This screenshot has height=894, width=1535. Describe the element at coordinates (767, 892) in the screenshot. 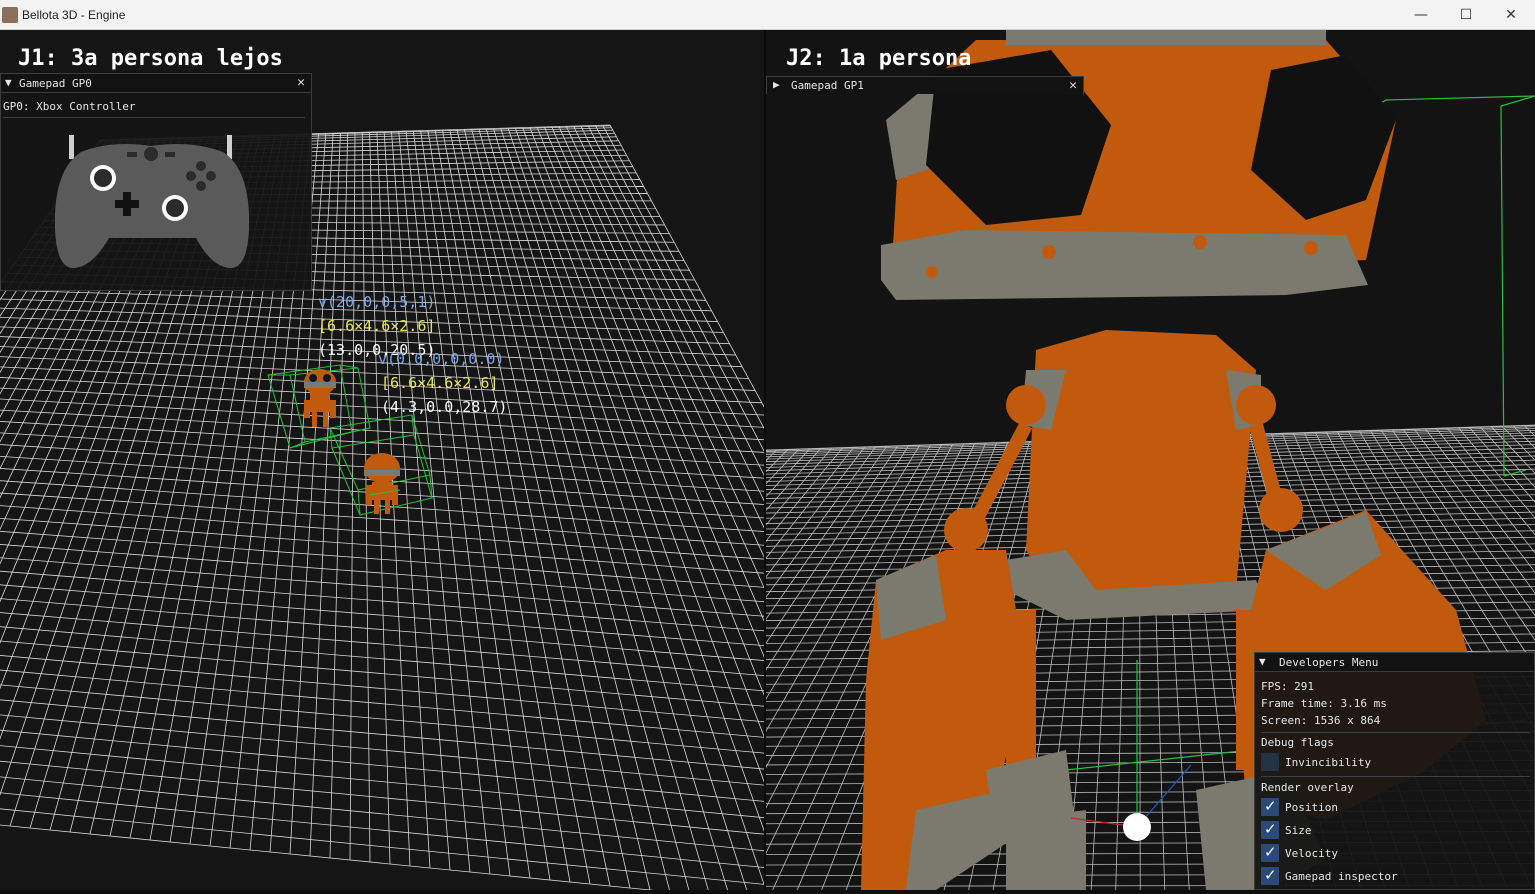

I see `window-bottom-edge` at that location.